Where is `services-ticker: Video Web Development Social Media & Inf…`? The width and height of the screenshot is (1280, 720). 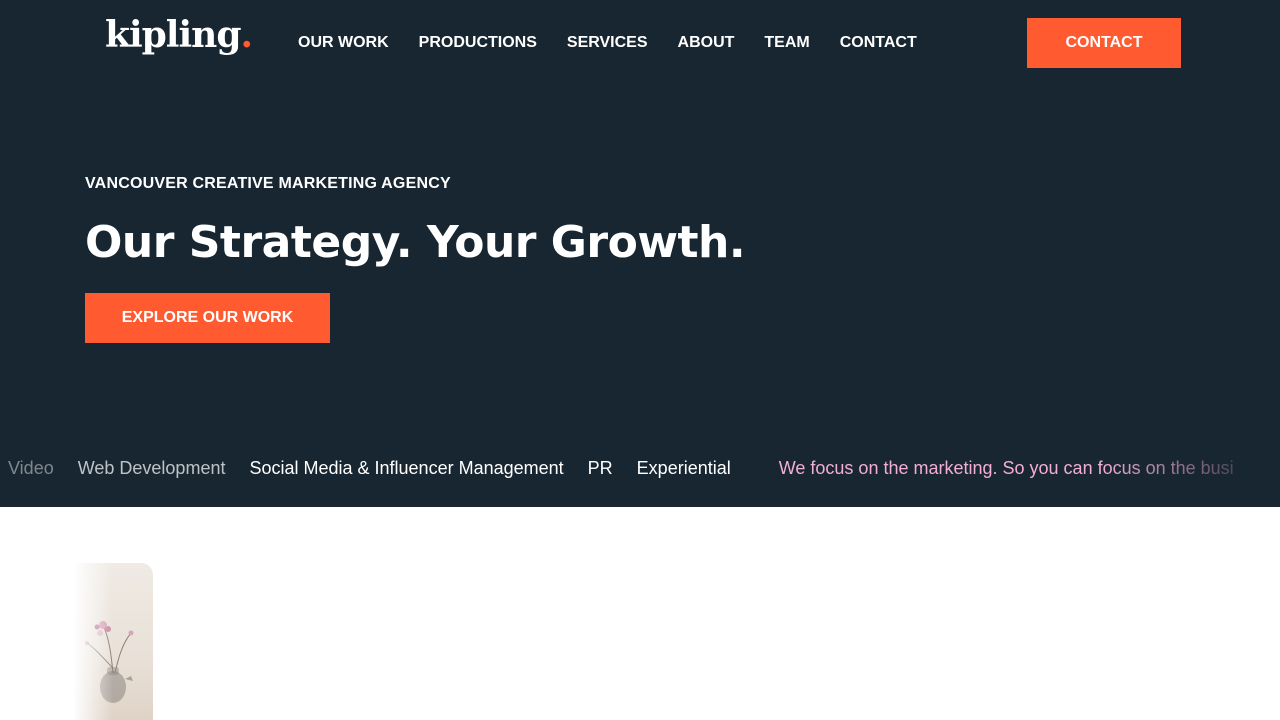
services-ticker: Video Web Development Social Media & Inf… is located at coordinates (640, 470).